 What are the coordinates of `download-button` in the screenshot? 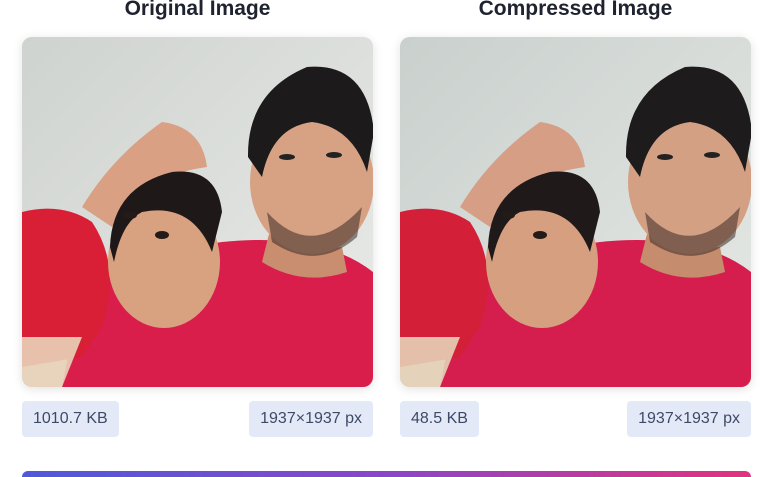 It's located at (386, 474).